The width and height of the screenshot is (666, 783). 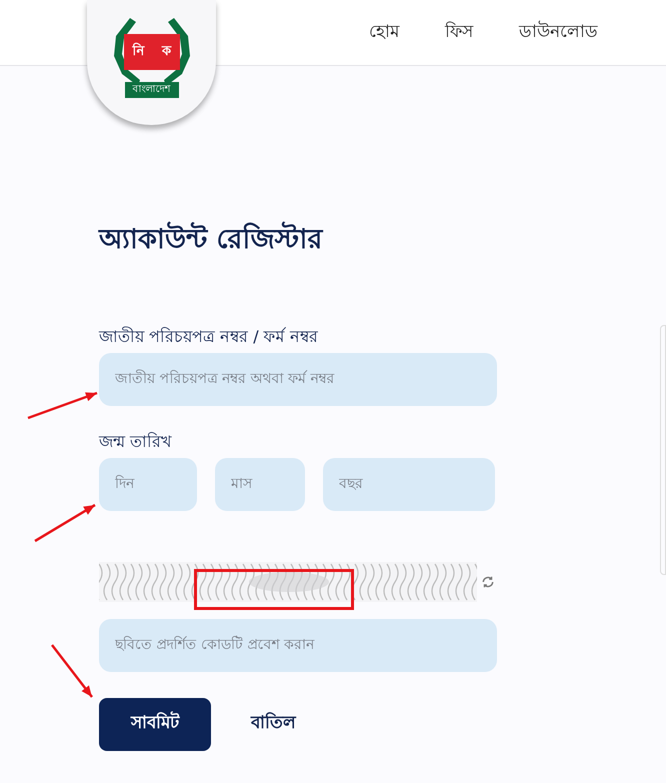 What do you see at coordinates (166, 52) in the screenshot?
I see `logo-letter: ক` at bounding box center [166, 52].